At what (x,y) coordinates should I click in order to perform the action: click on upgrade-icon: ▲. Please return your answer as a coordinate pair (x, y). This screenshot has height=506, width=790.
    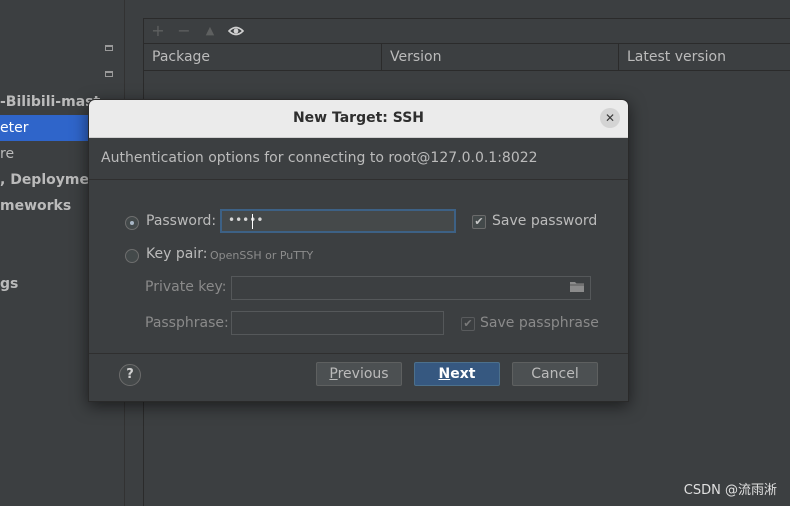
    Looking at the image, I should click on (210, 31).